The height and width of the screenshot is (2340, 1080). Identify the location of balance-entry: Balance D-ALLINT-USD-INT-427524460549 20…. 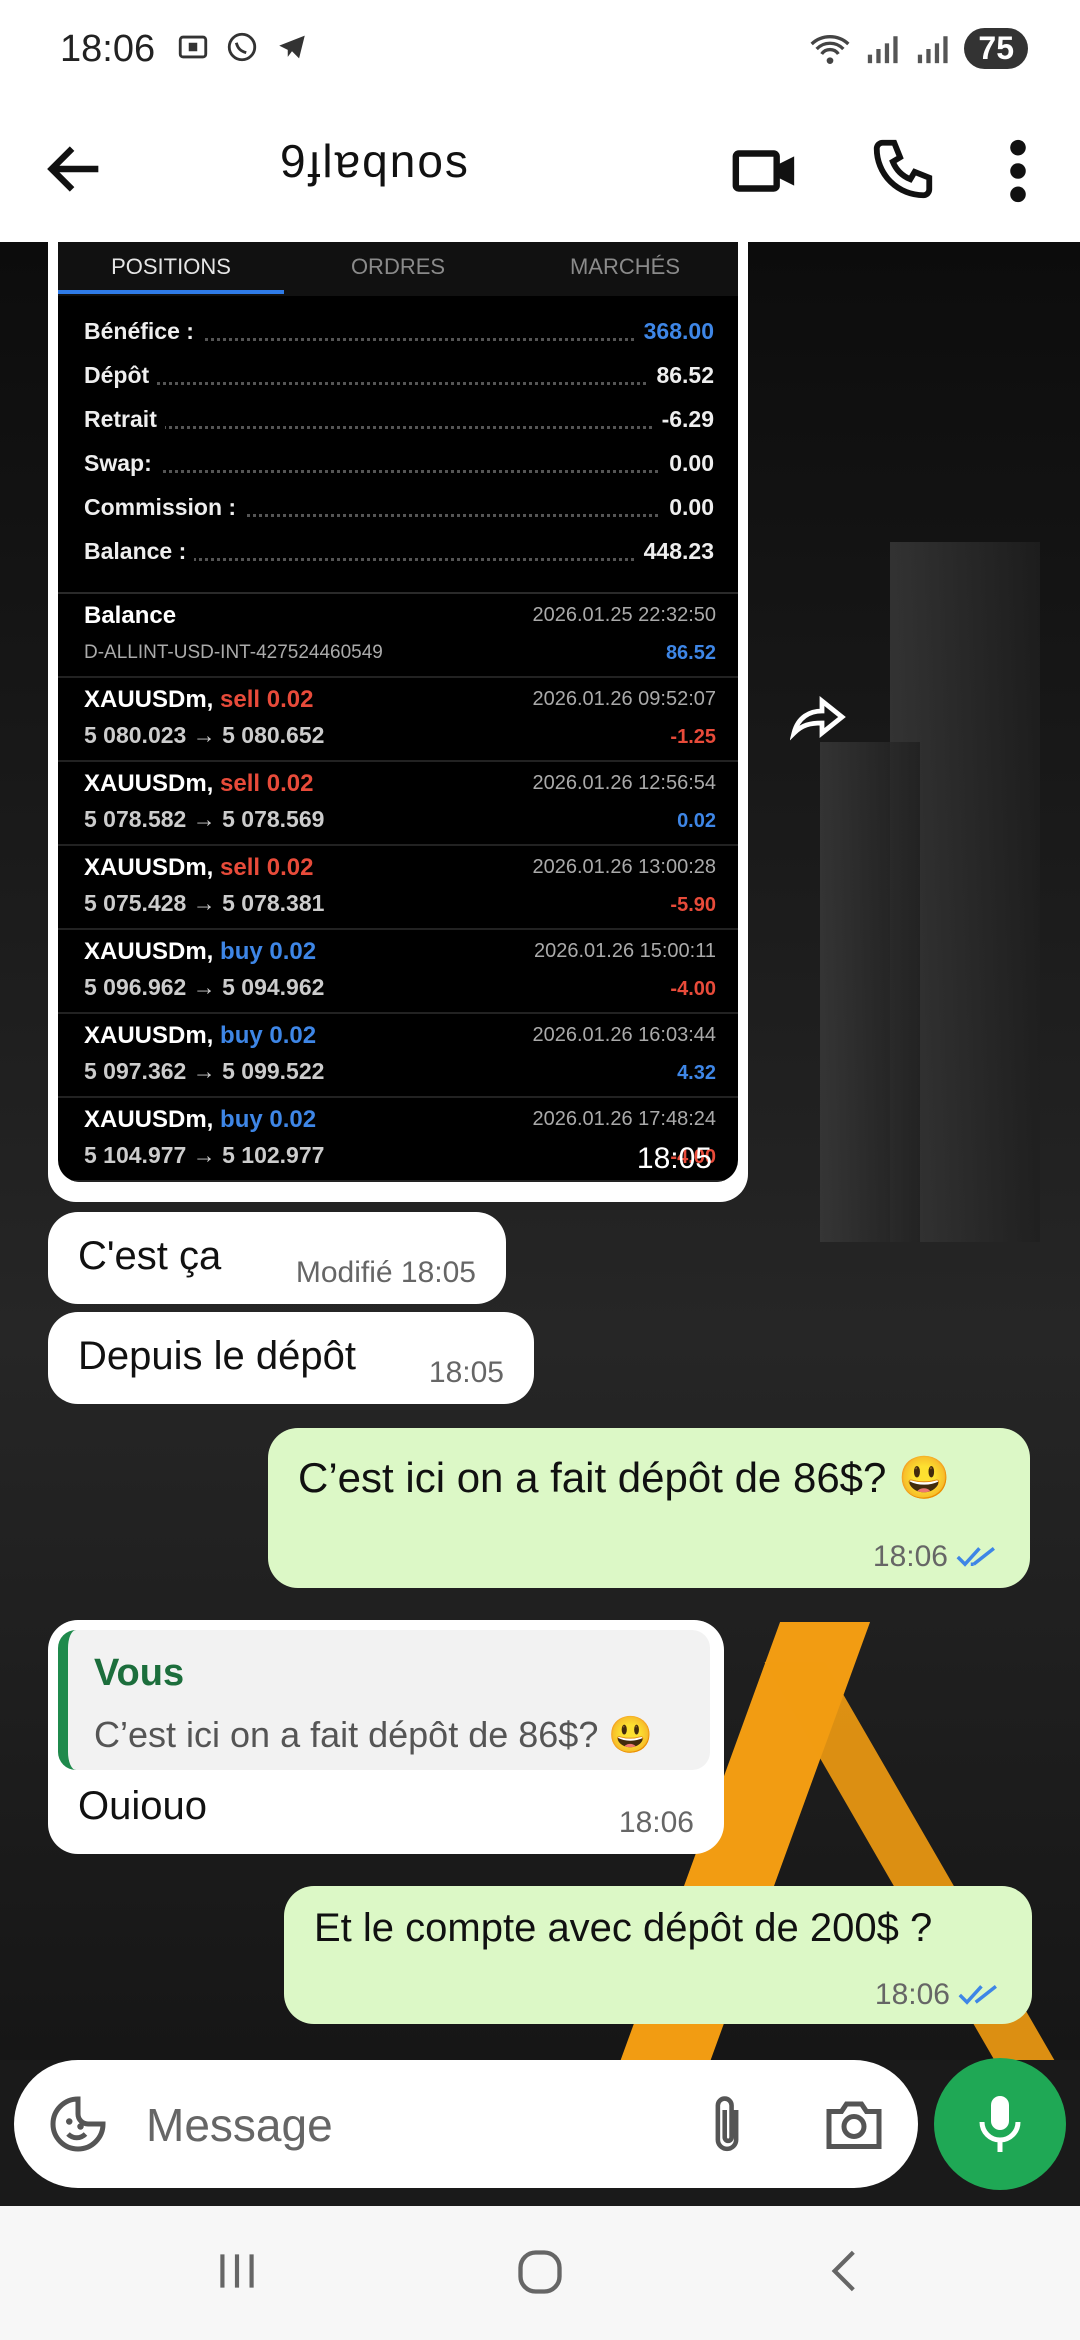
(398, 636).